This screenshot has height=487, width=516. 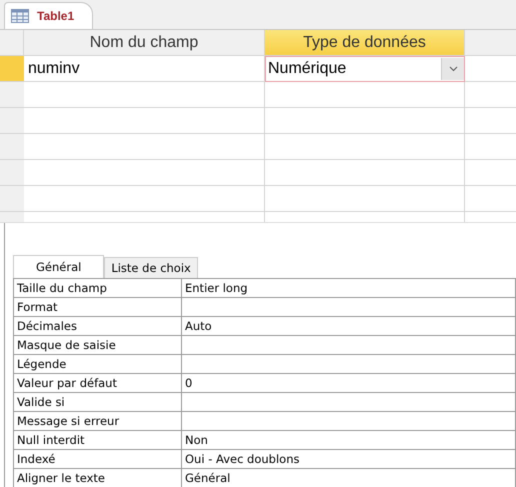 I want to click on property-value: Général, so click(x=349, y=478).